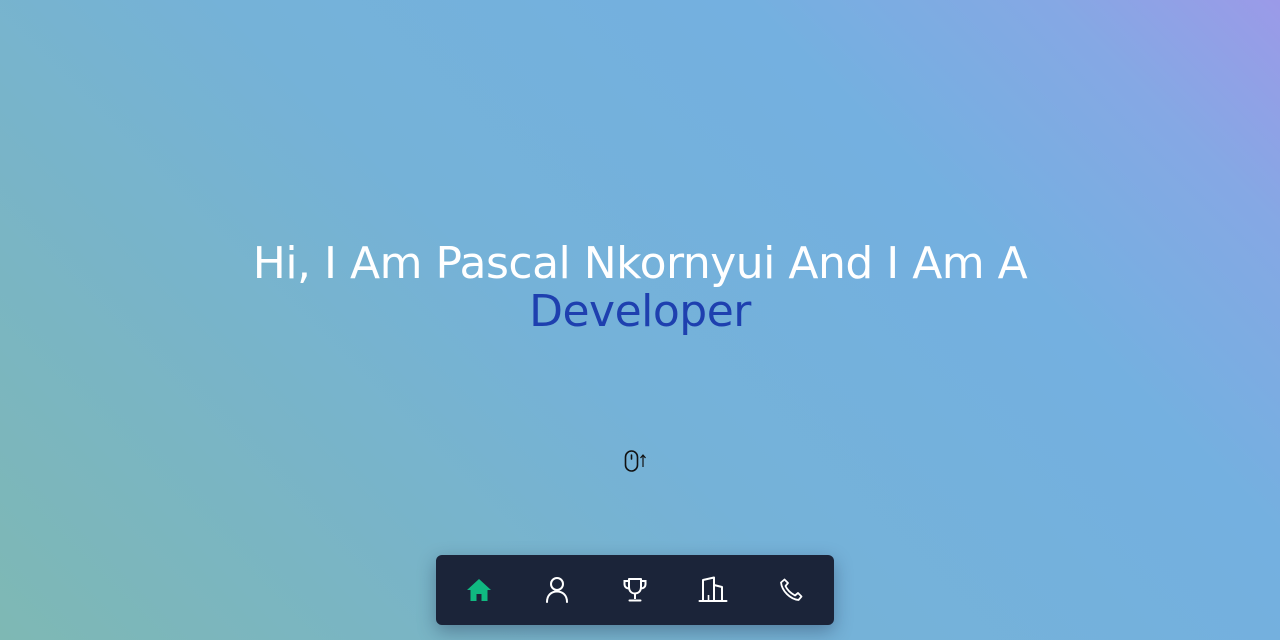  I want to click on scroll-hint, so click(637, 461).